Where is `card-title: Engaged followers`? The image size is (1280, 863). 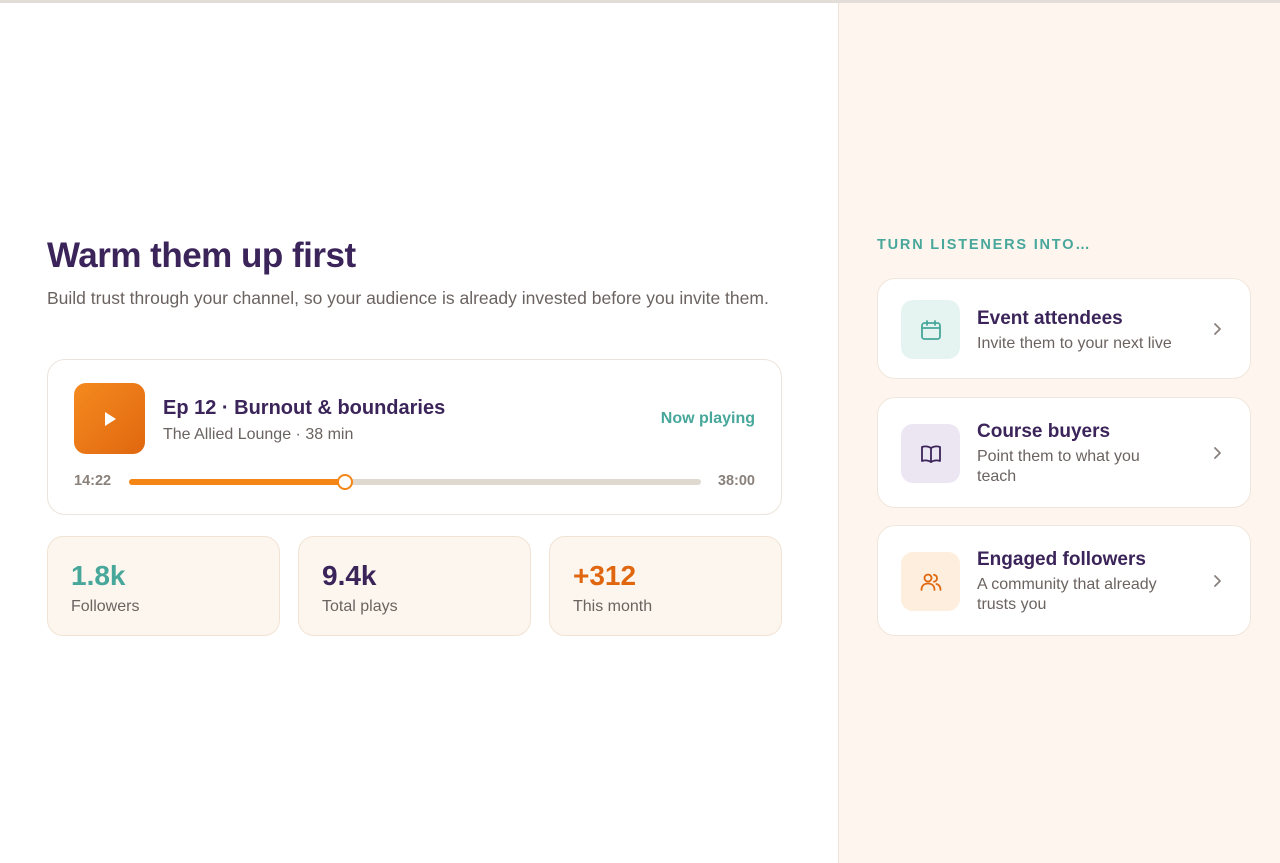
card-title: Engaged followers is located at coordinates (1061, 559).